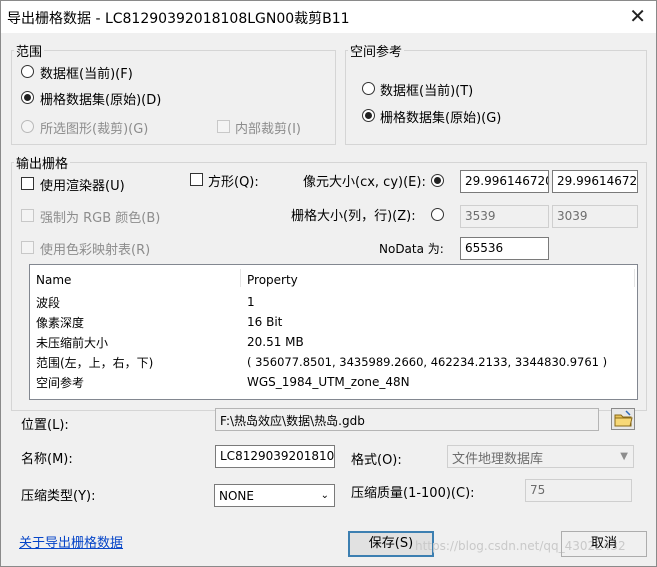  I want to click on inner-clip-checkbox, so click(223, 126).